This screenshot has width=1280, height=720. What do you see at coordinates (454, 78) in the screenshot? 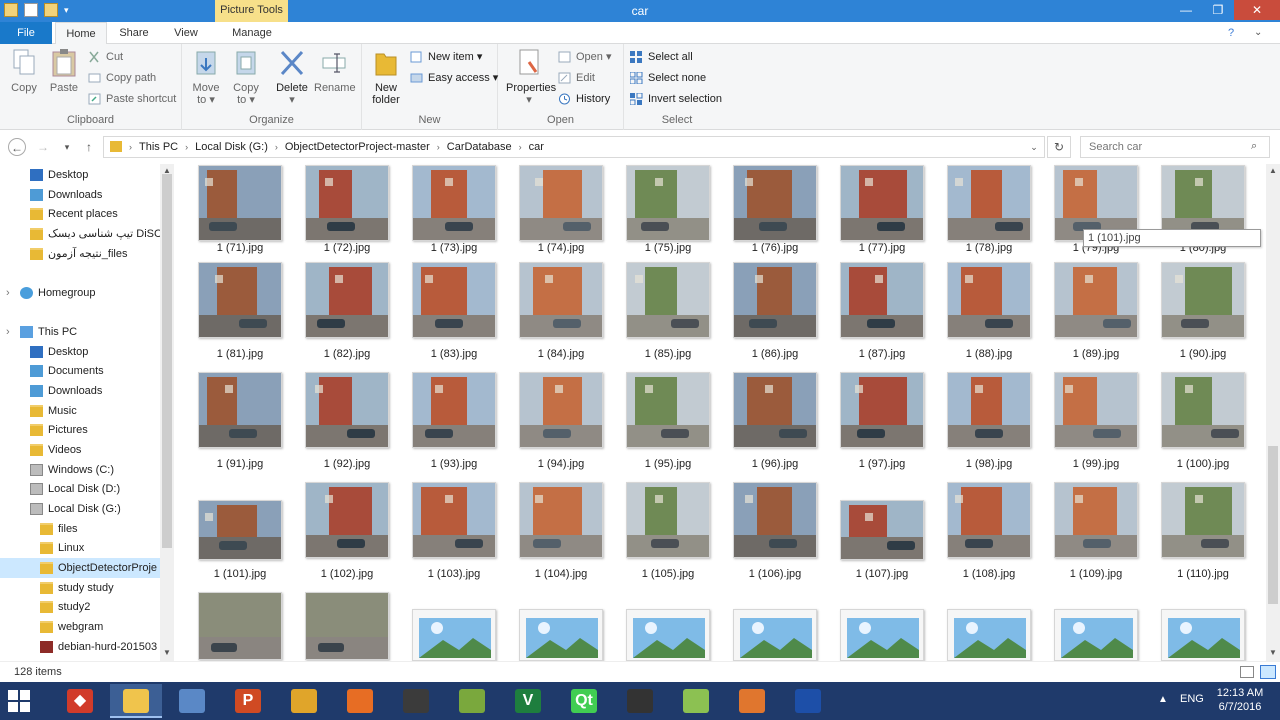
I see `easy-access-button: Easy access ▾` at bounding box center [454, 78].